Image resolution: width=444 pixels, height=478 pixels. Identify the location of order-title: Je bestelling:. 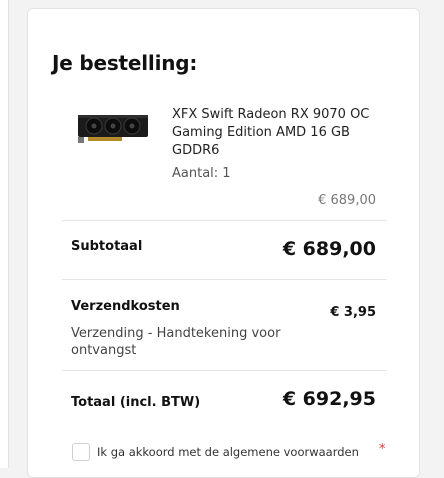
(125, 63).